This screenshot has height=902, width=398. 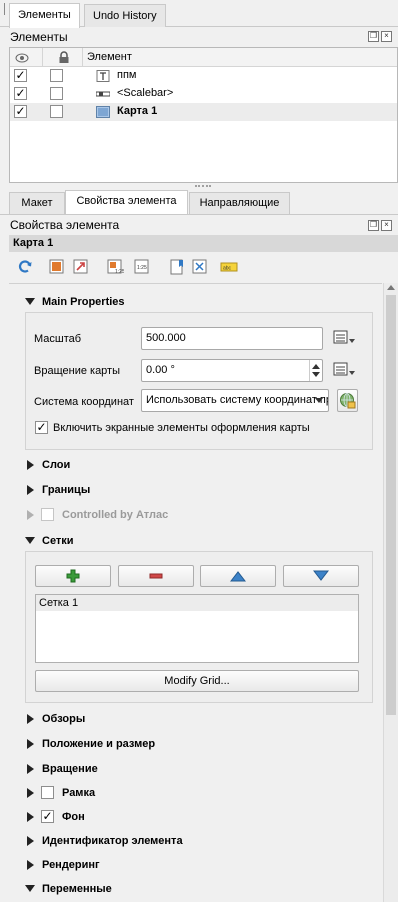 I want to click on label-icon: abc, so click(x=229, y=267).